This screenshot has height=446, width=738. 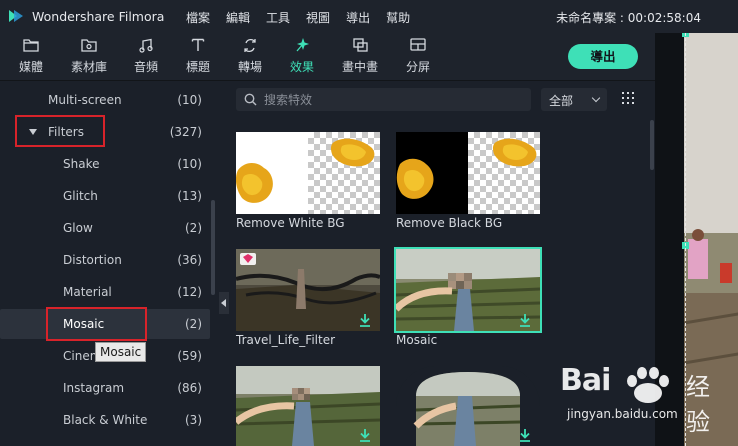 I want to click on sidebar-scrollbar, so click(x=213, y=247).